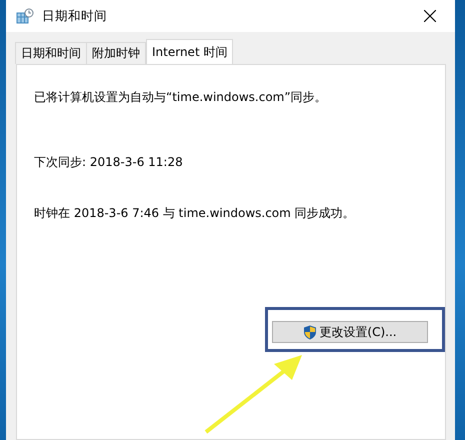  Describe the element at coordinates (25, 16) in the screenshot. I see `clock-app-icon` at that location.